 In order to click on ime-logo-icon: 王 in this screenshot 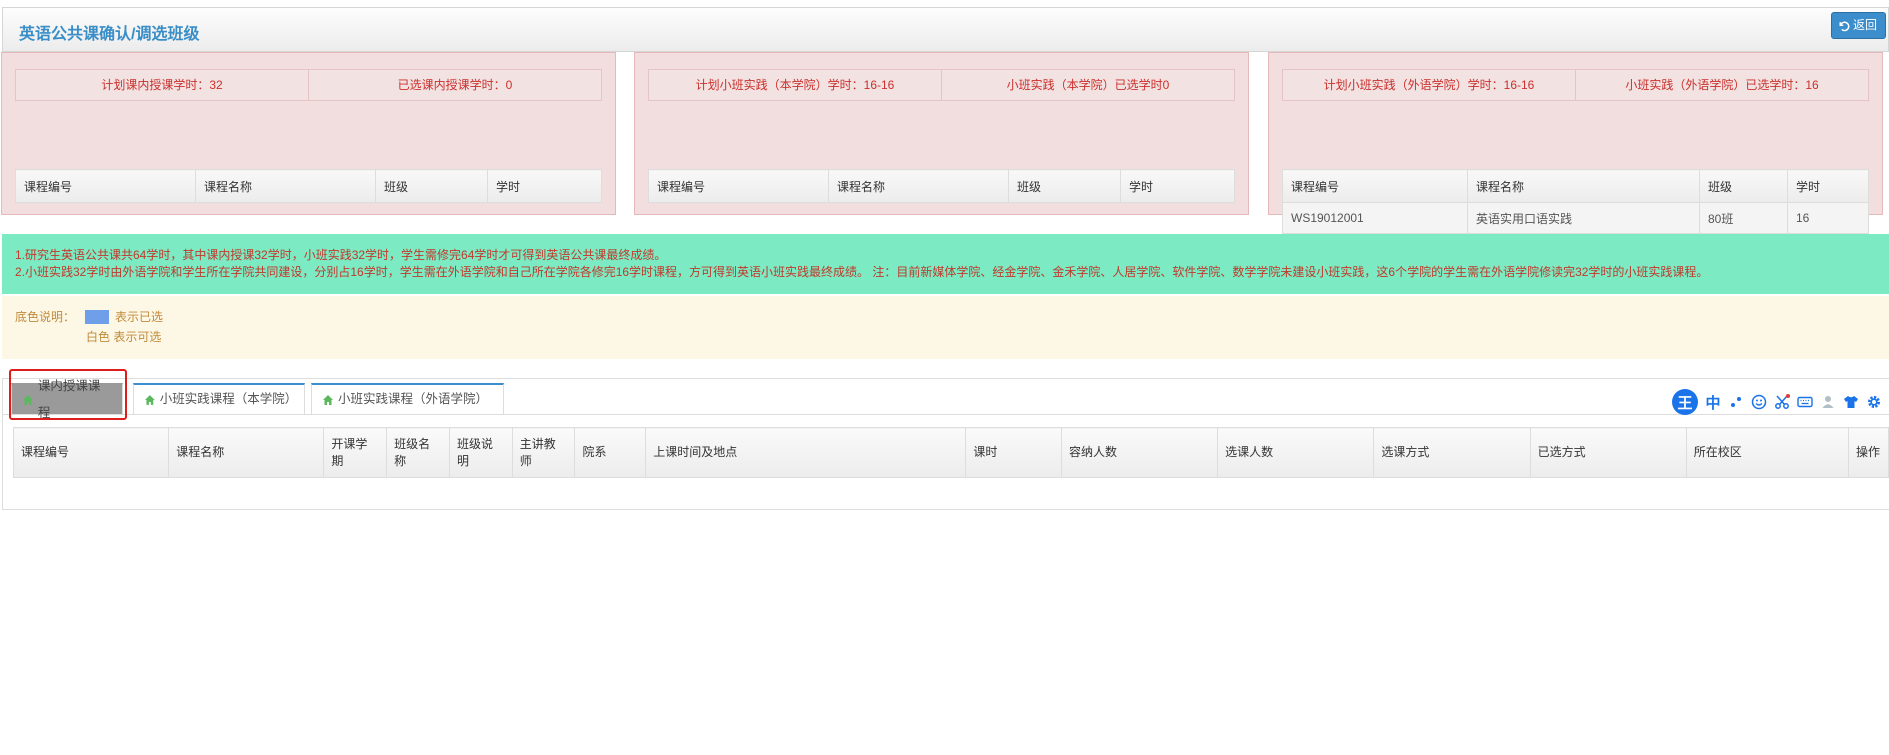, I will do `click(1685, 402)`.